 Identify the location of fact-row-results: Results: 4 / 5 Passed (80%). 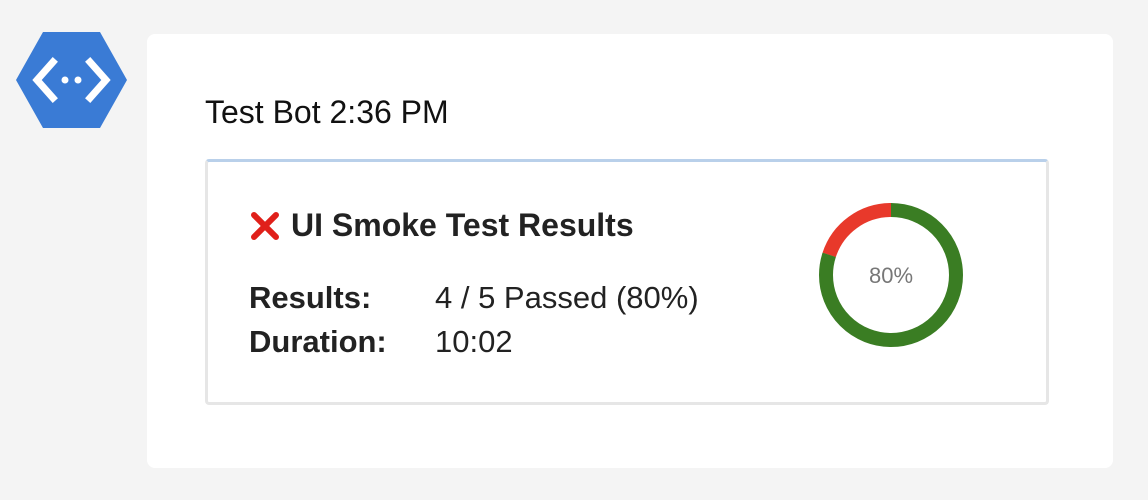
(474, 298).